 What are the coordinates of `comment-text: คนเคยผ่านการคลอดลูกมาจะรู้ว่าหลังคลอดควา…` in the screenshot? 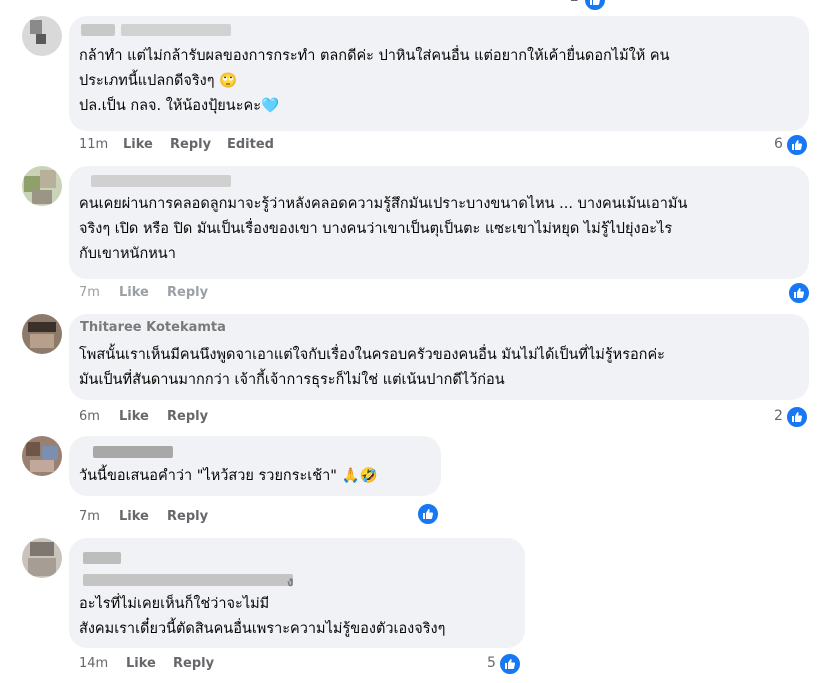 It's located at (439, 229).